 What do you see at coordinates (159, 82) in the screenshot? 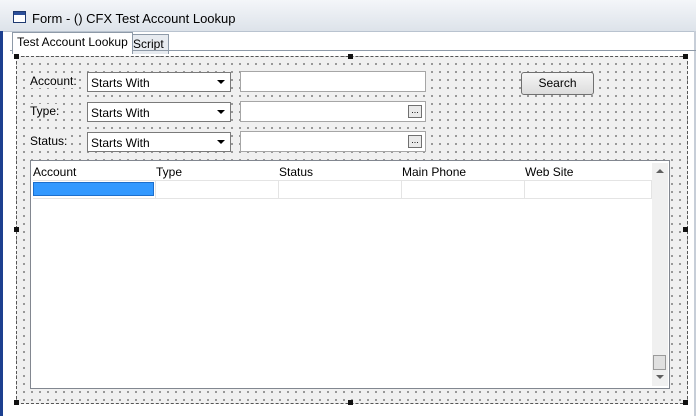
I see `account-operator-select: Starts With` at bounding box center [159, 82].